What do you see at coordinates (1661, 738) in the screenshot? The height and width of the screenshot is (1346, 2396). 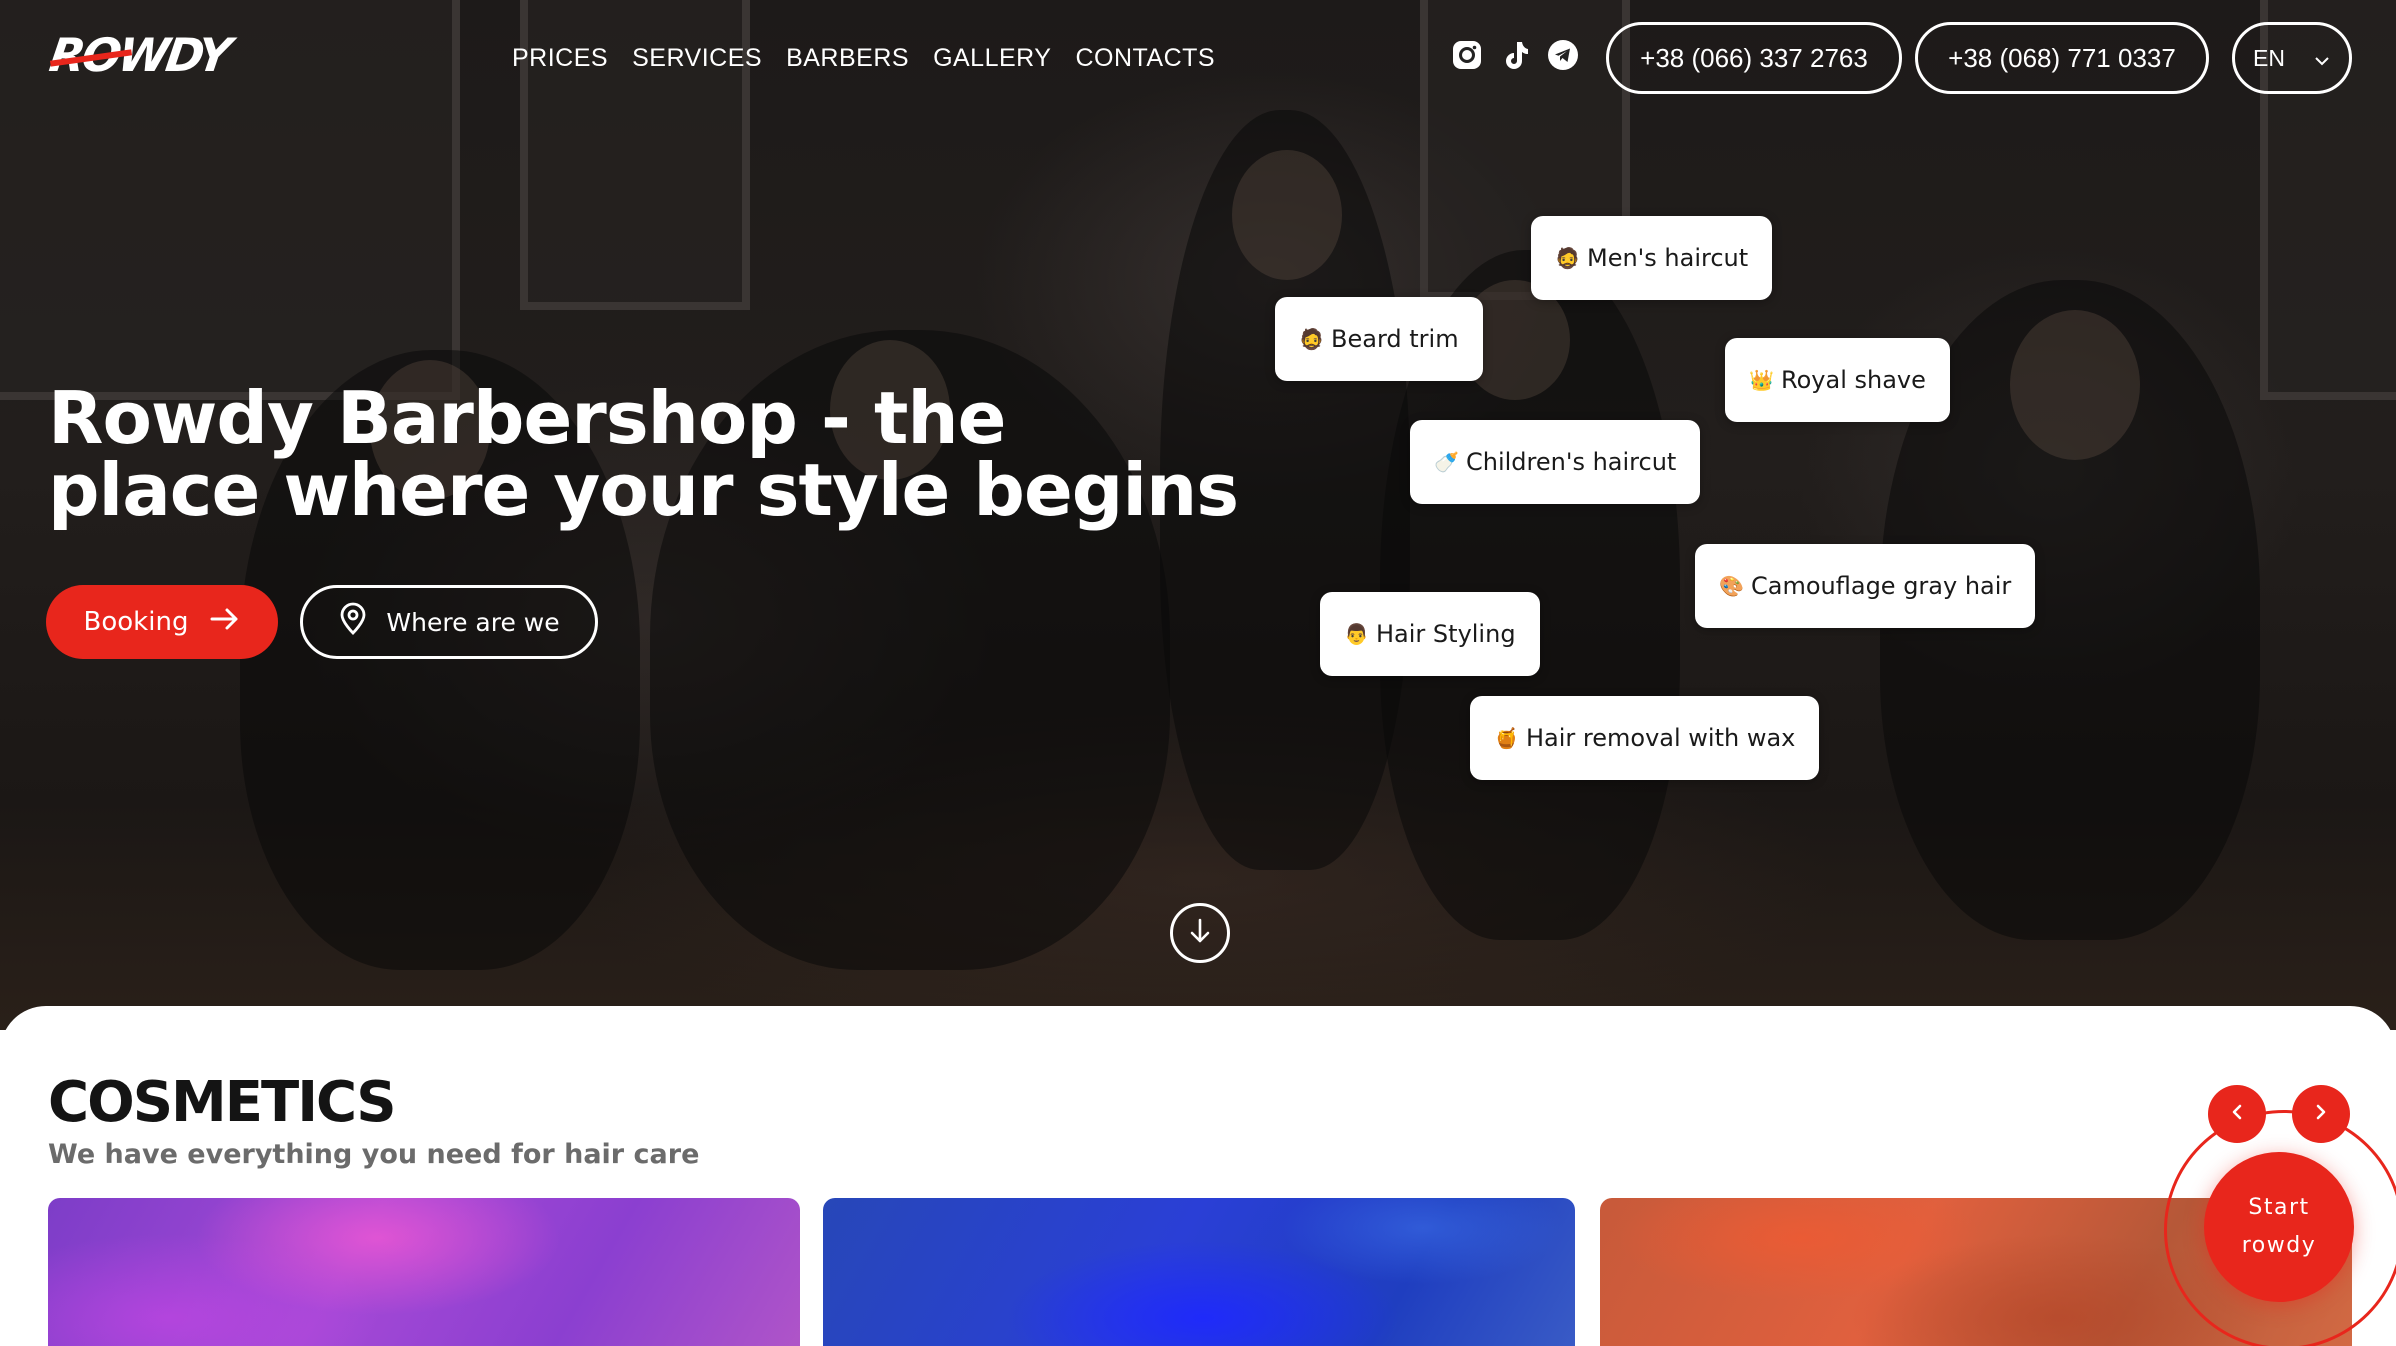 I see `service-tag-label: Hair removal with wax` at bounding box center [1661, 738].